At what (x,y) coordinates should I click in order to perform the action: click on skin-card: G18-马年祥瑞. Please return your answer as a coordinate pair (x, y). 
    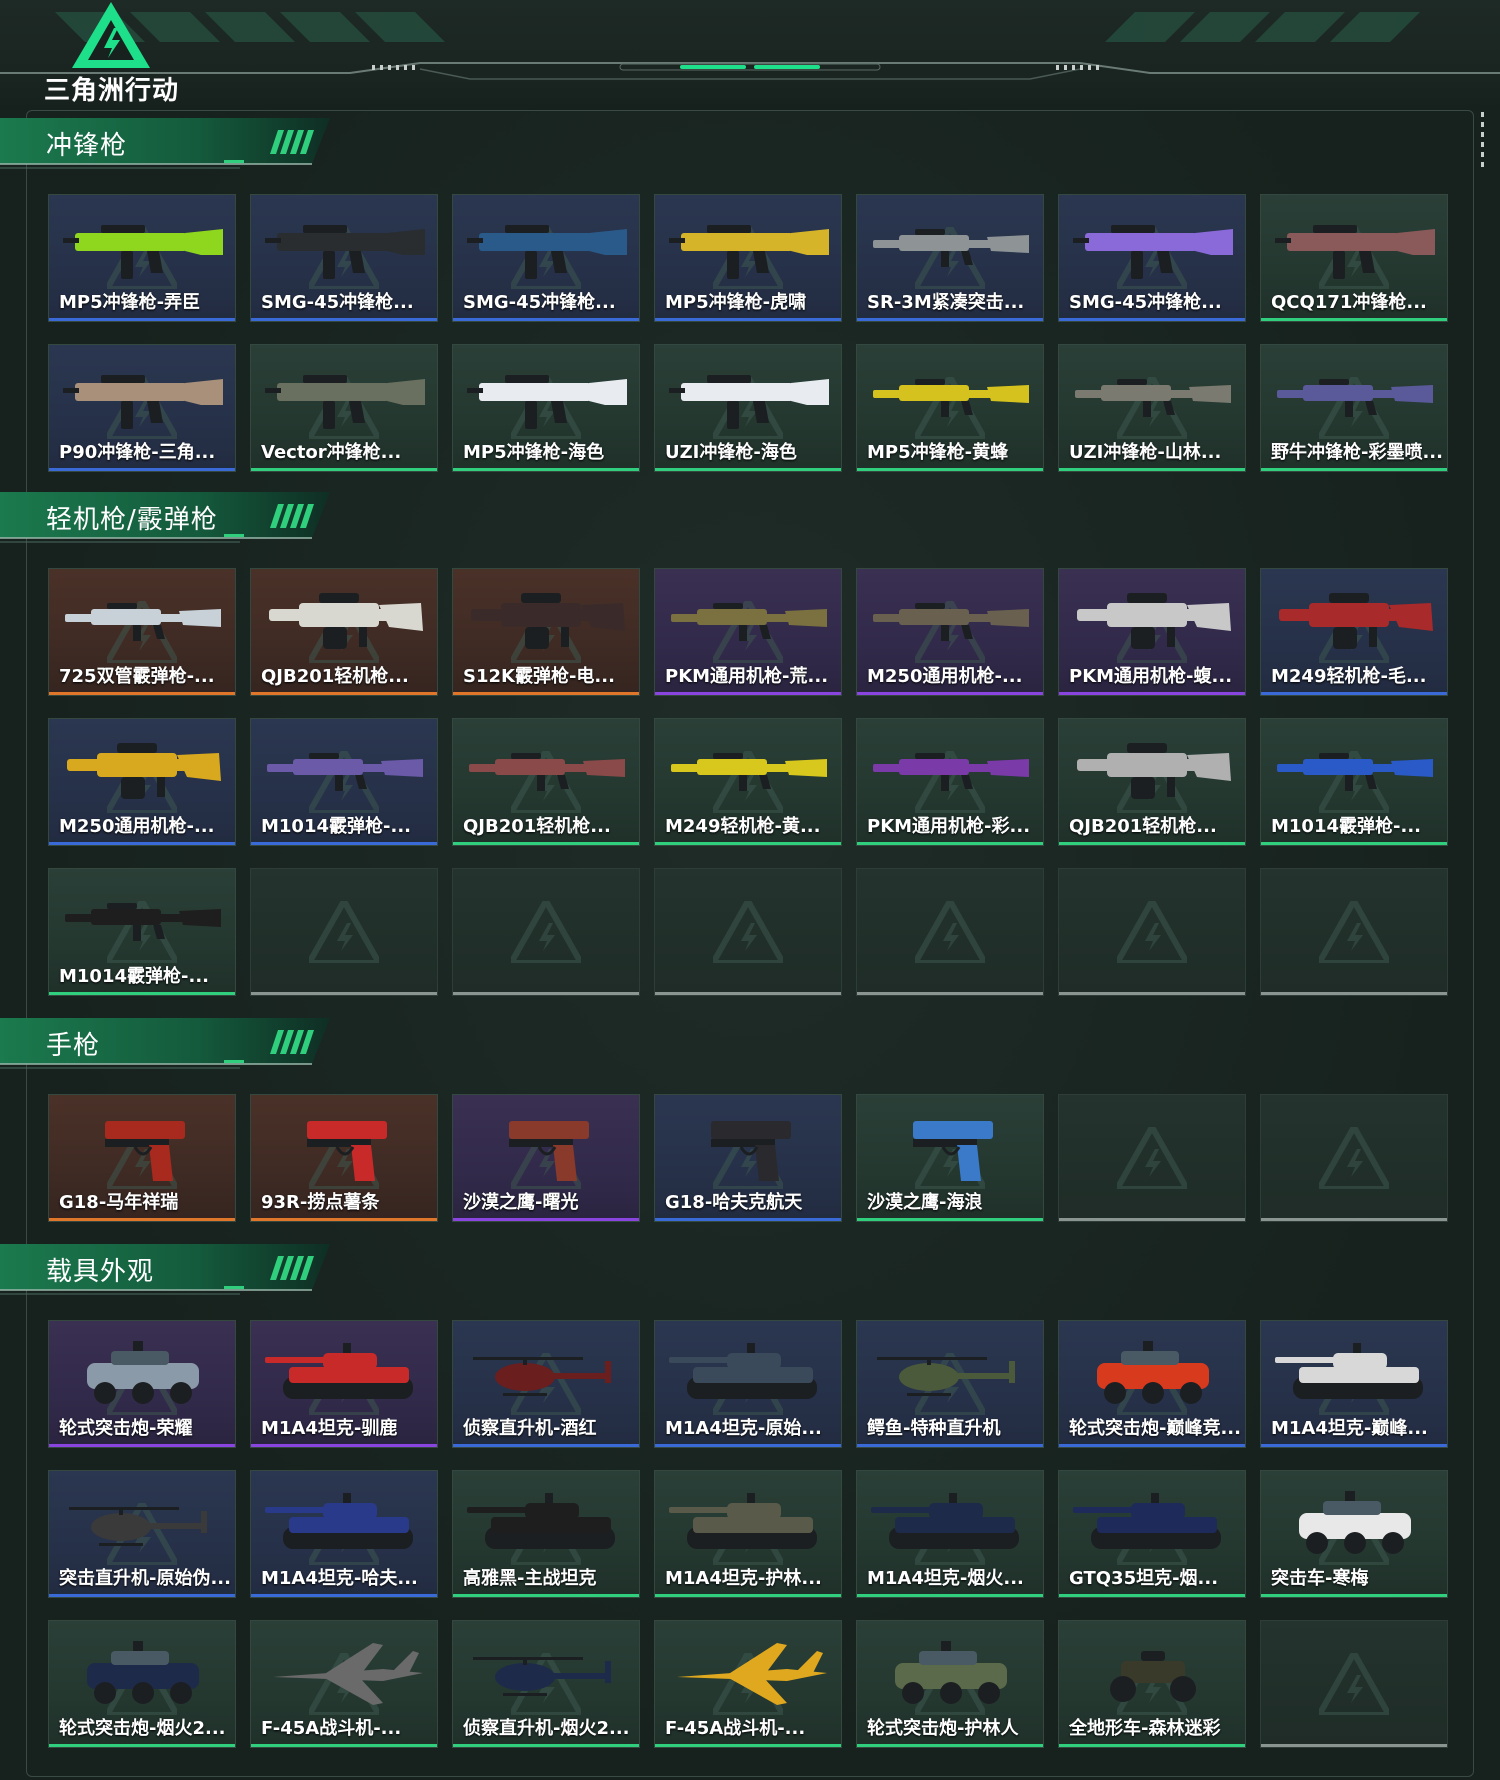
    Looking at the image, I should click on (142, 1158).